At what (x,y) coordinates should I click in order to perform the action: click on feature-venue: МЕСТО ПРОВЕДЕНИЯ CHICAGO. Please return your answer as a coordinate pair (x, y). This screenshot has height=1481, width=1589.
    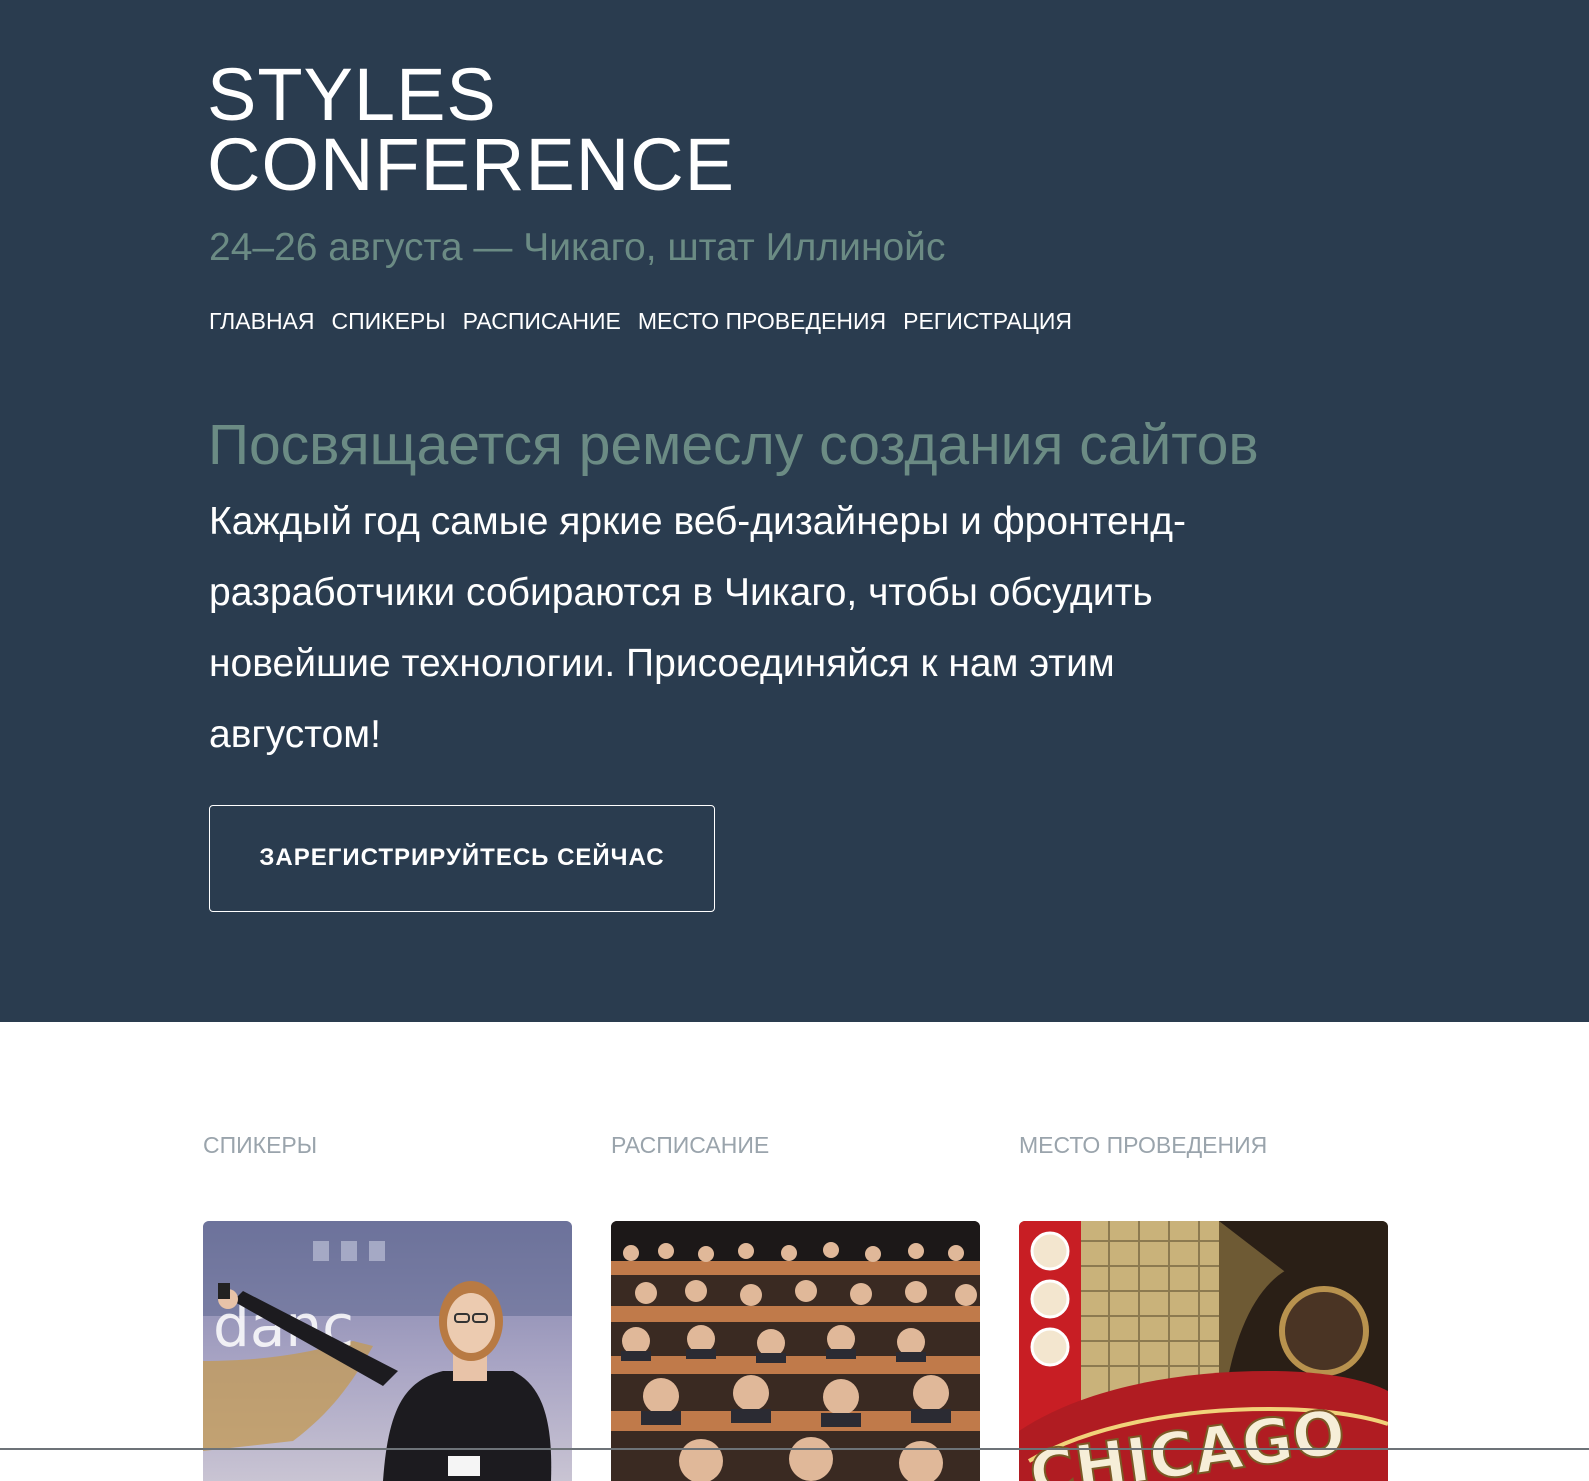
    Looking at the image, I should click on (1203, 1305).